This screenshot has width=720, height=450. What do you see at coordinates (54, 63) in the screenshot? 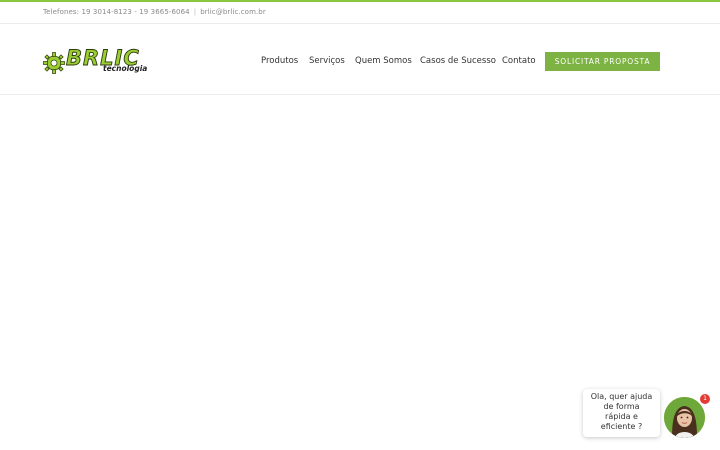
I see `gear-icon` at bounding box center [54, 63].